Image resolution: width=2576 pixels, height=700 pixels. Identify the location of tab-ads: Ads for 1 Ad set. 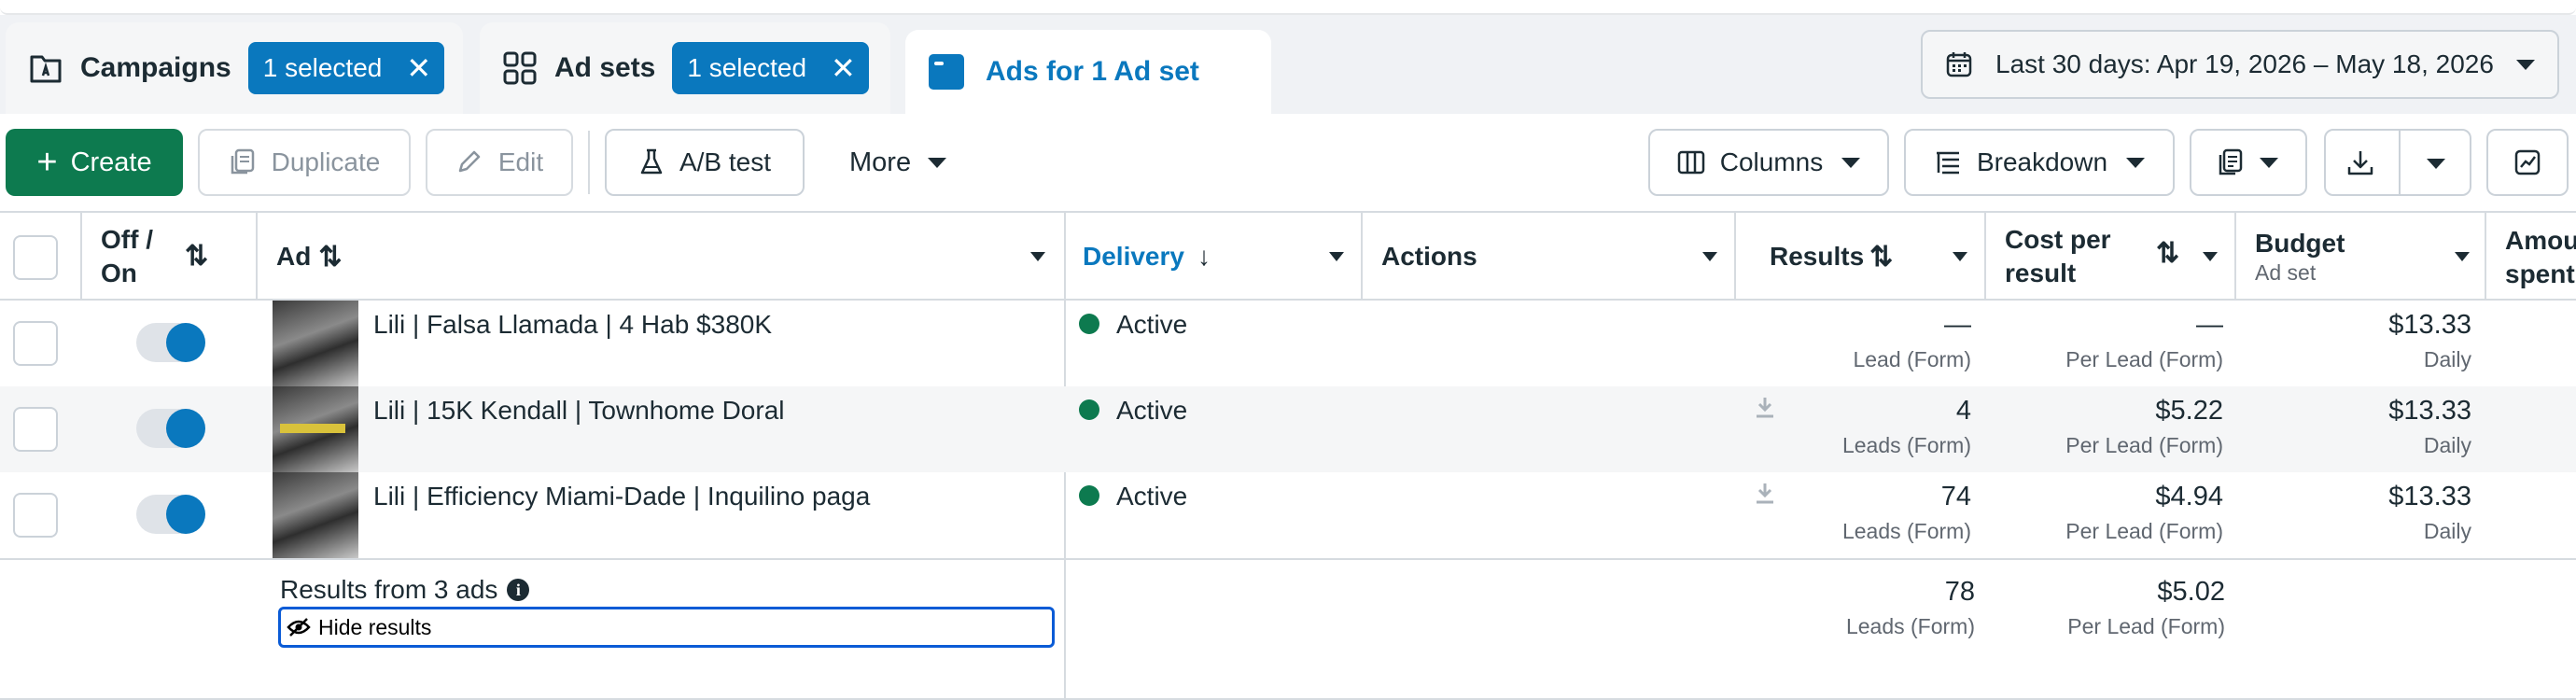
(1088, 72).